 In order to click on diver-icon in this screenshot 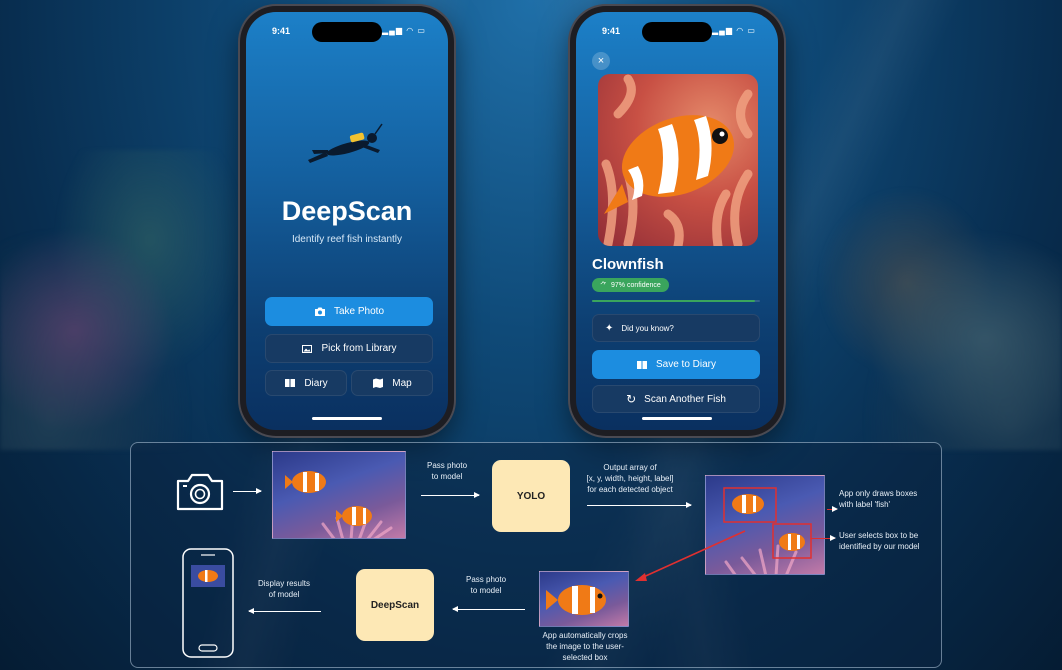, I will do `click(345, 143)`.